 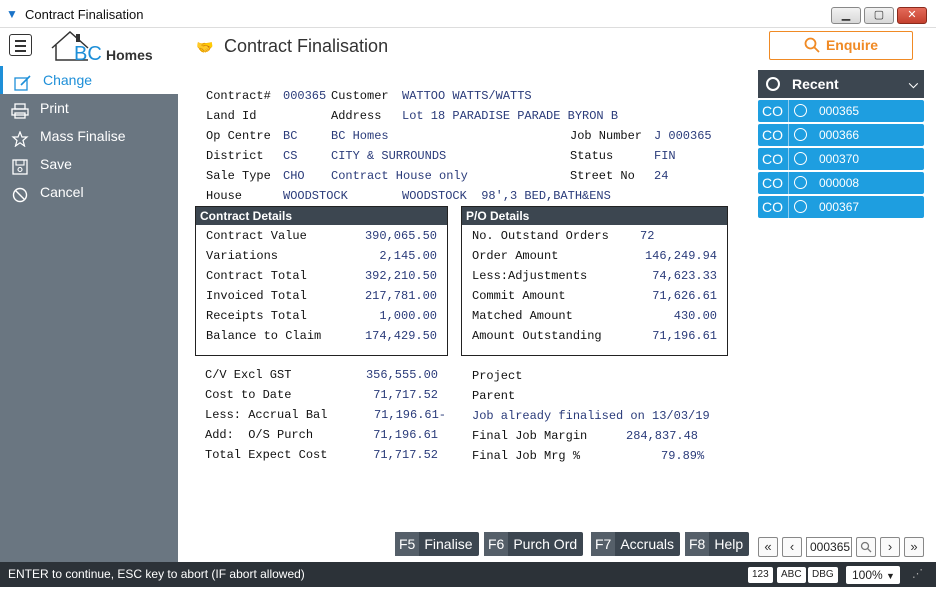 What do you see at coordinates (242, 256) in the screenshot?
I see `row-label: Variations` at bounding box center [242, 256].